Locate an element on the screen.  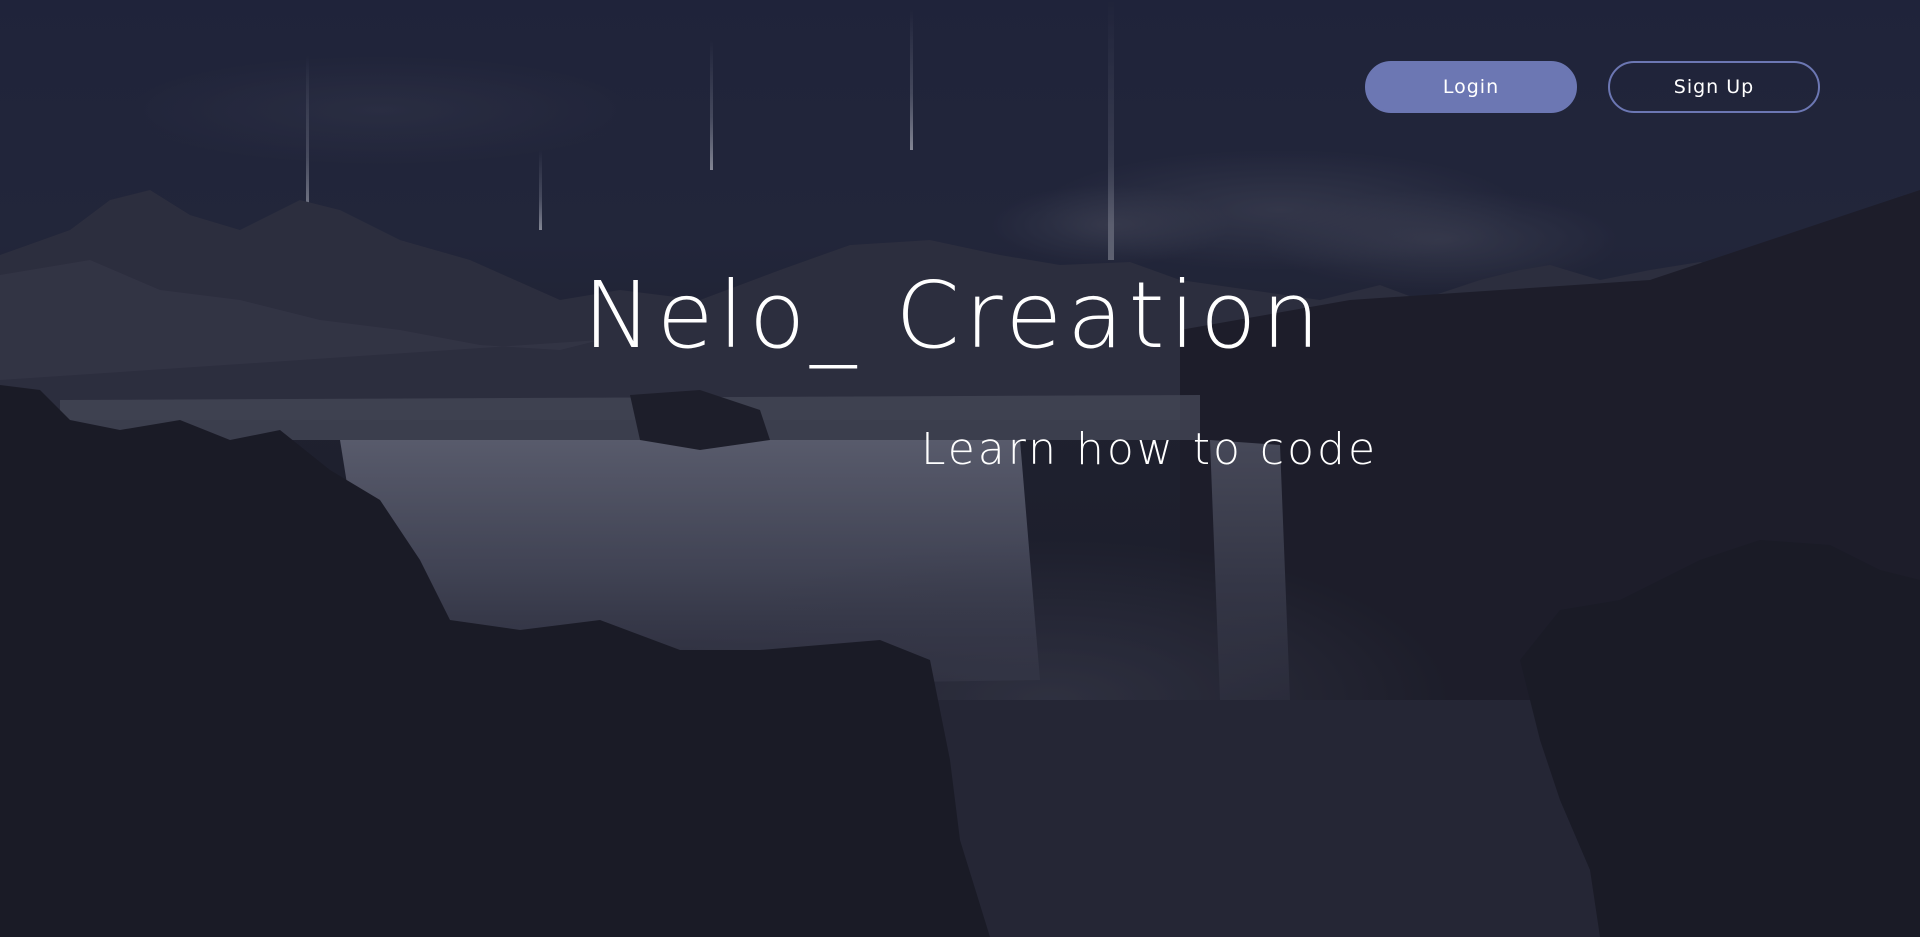
login-button: Login is located at coordinates (1471, 87).